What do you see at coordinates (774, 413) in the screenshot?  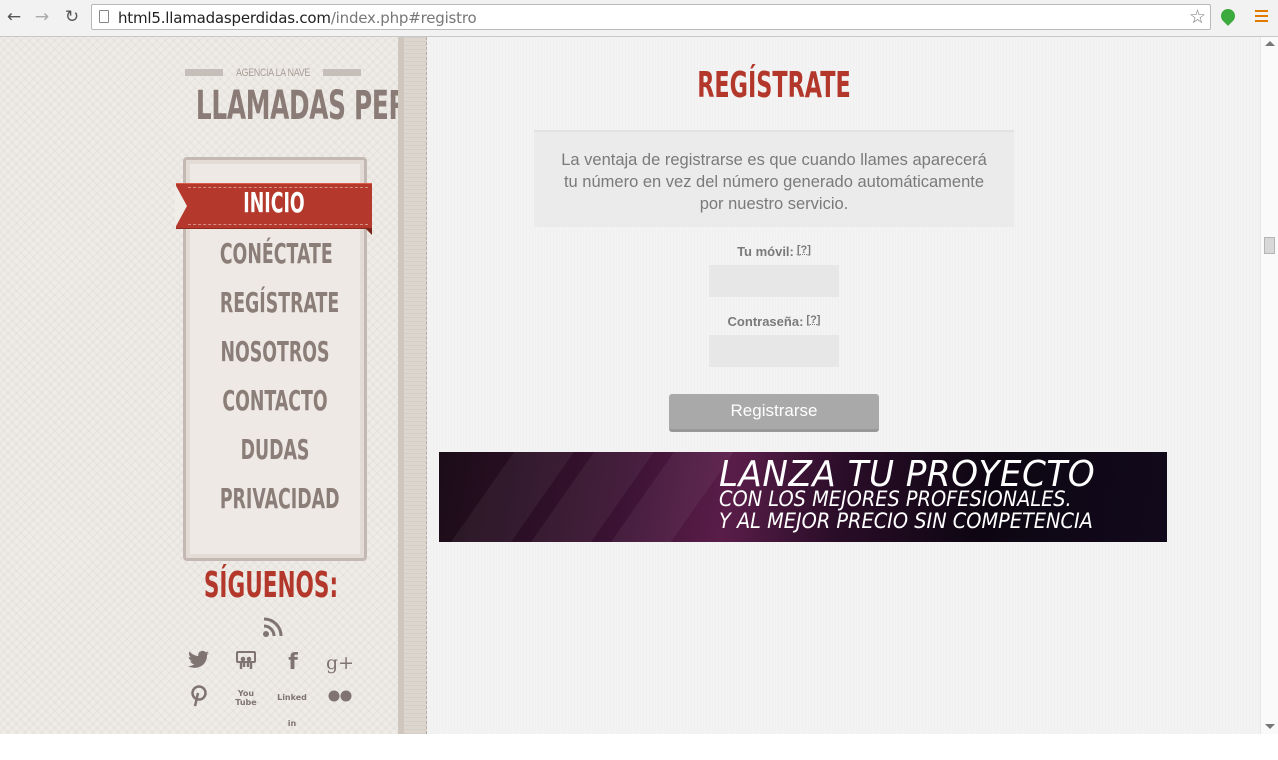 I see `register-button: Registrarse` at bounding box center [774, 413].